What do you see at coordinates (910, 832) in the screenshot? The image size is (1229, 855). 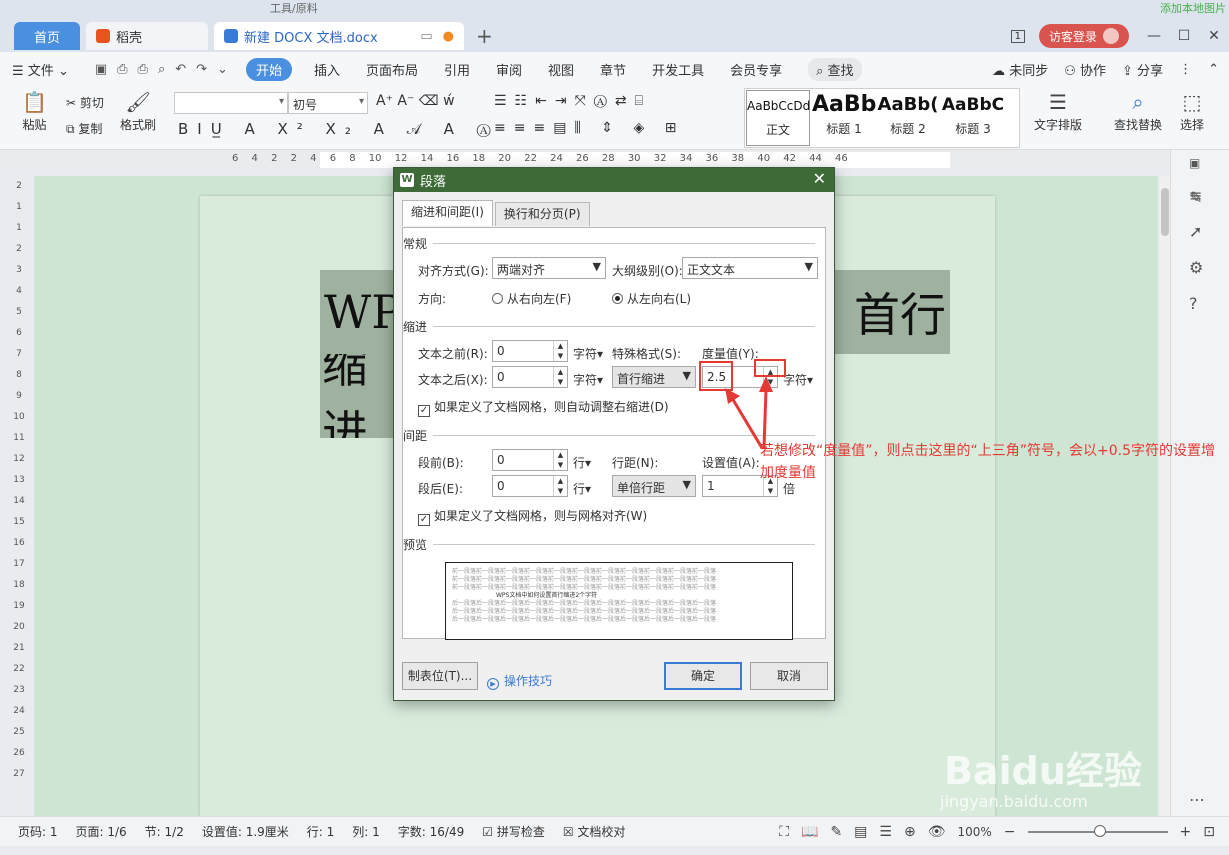 I see `web-view-icon: ⊕` at bounding box center [910, 832].